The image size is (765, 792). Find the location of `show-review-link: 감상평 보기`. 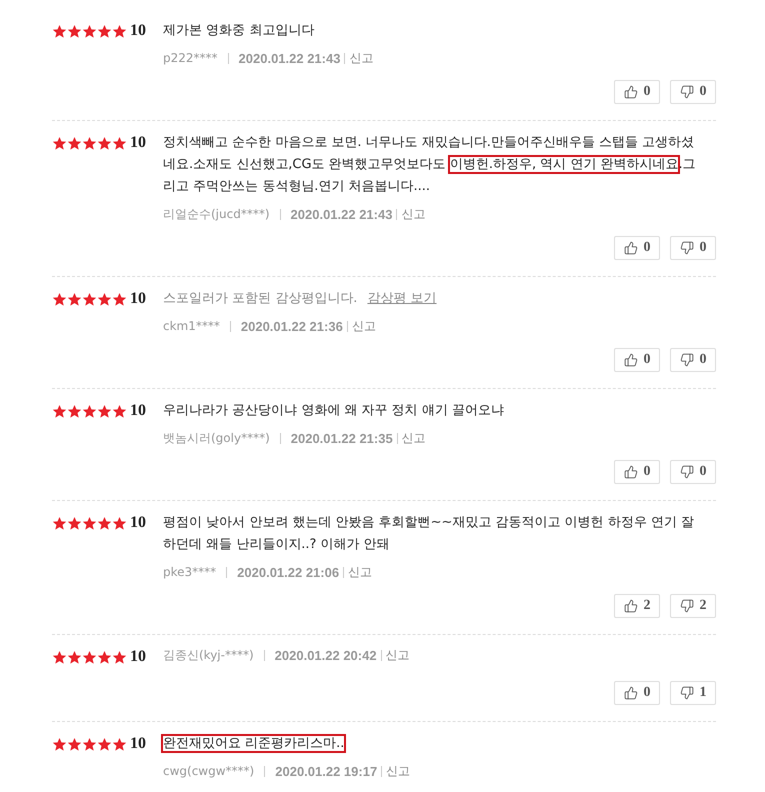

show-review-link: 감상평 보기 is located at coordinates (402, 299).